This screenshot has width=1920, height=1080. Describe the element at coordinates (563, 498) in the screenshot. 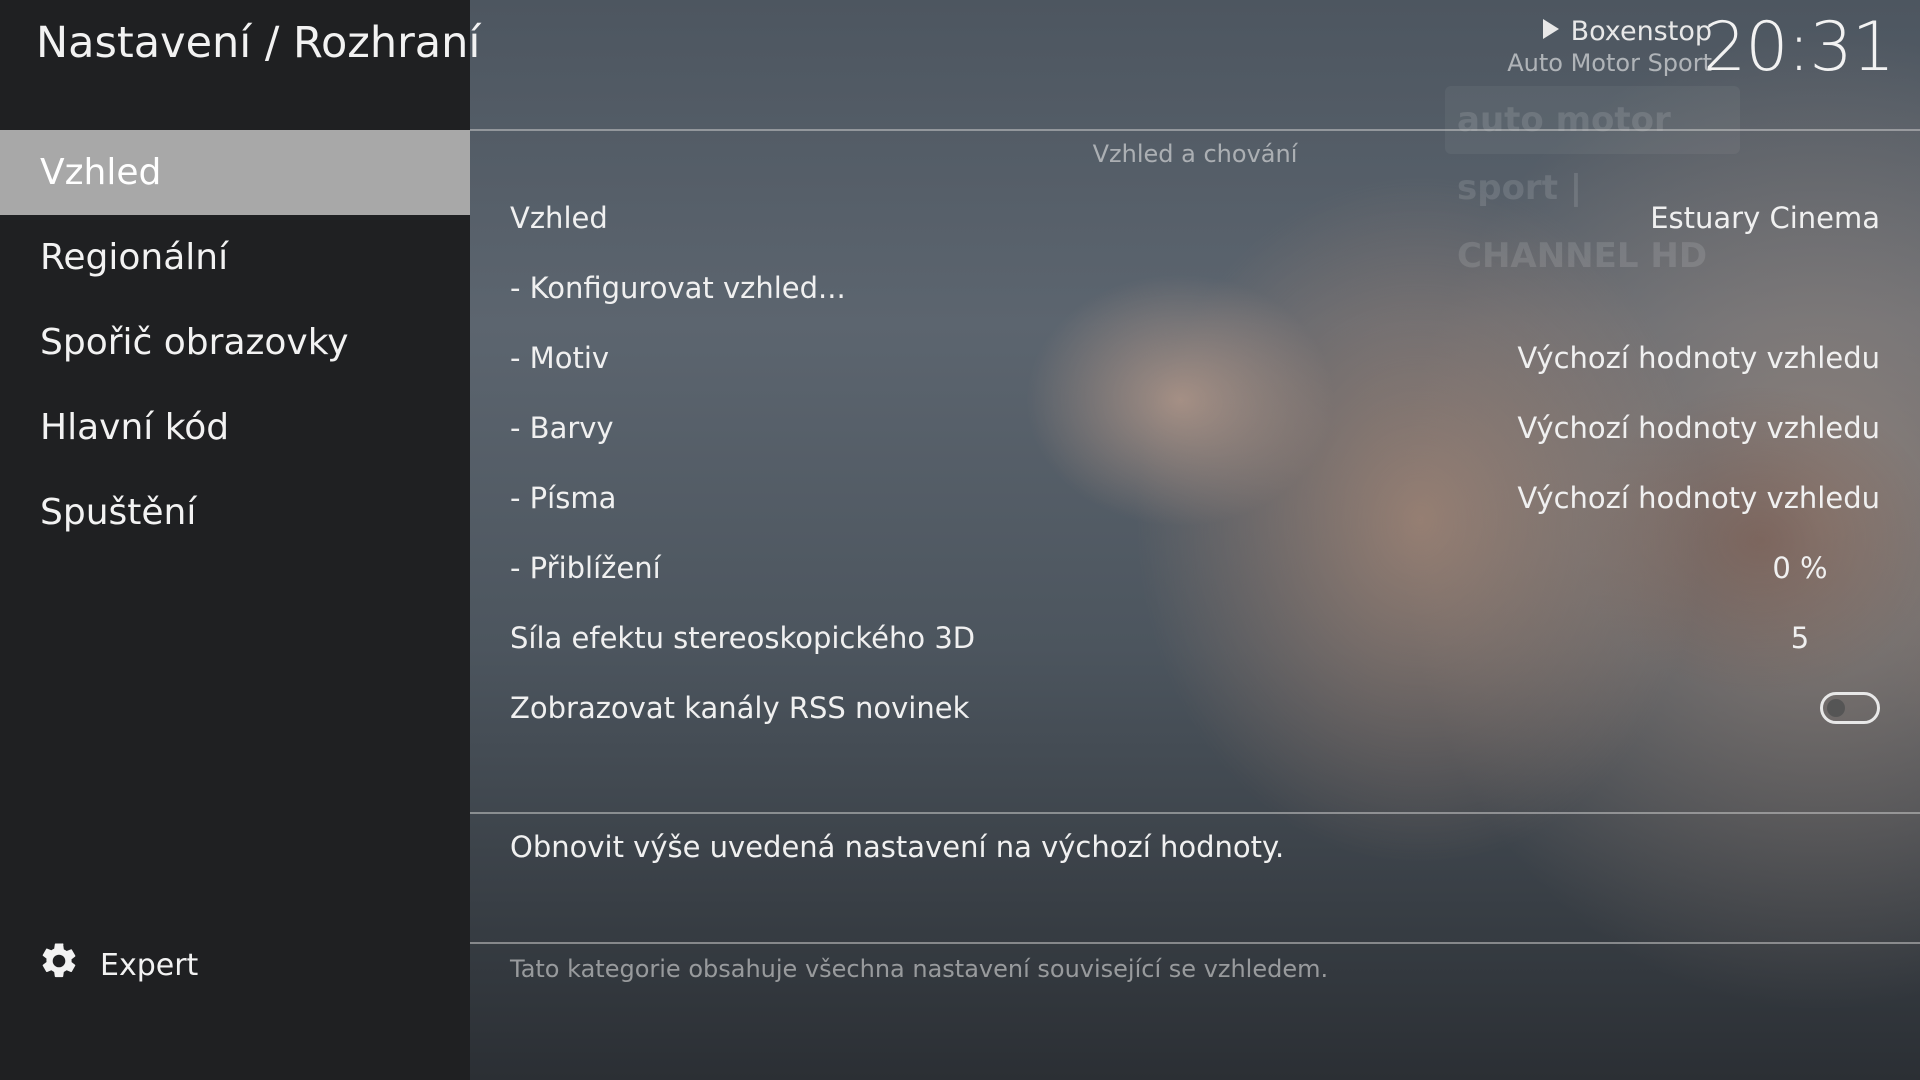

I see `setting-label: - Písma` at that location.